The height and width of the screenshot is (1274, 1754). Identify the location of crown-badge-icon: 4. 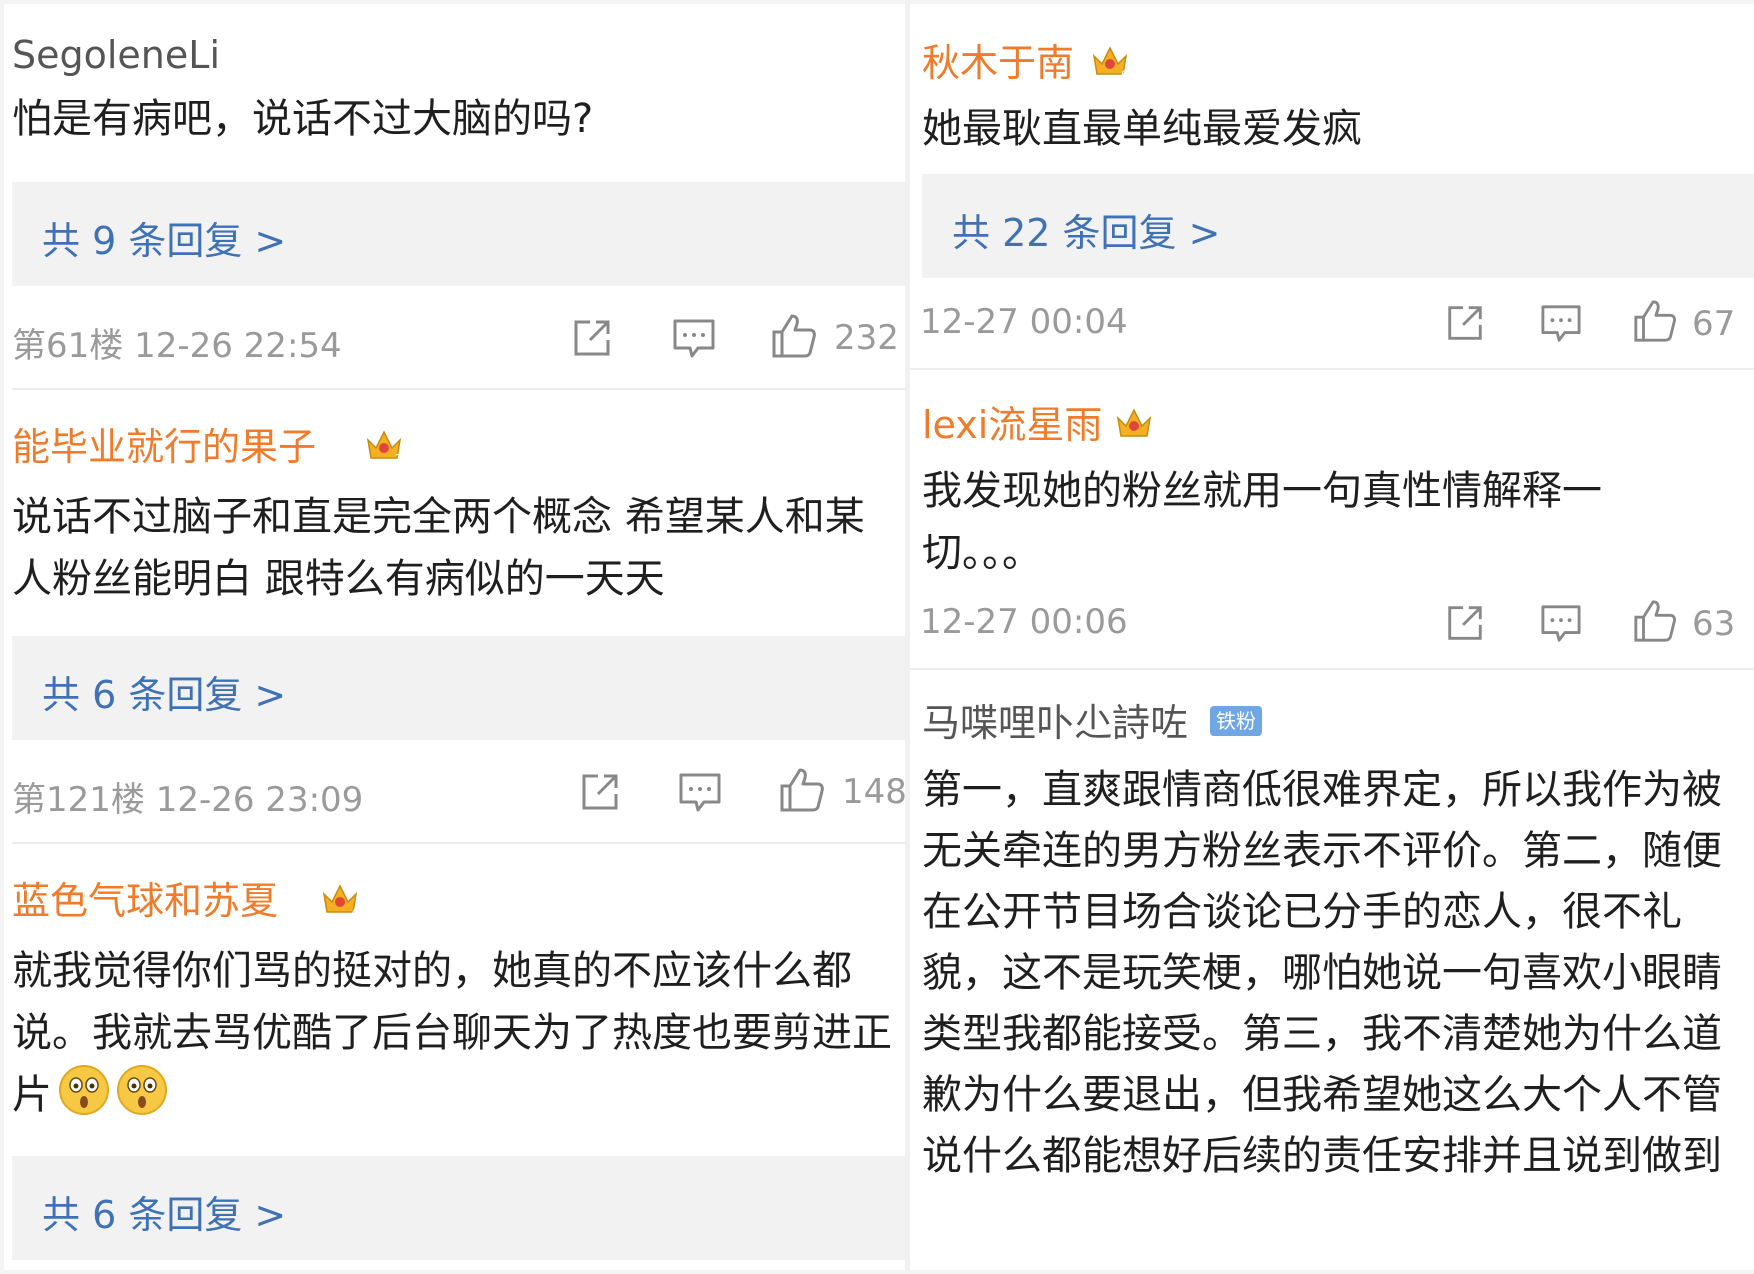
(340, 901).